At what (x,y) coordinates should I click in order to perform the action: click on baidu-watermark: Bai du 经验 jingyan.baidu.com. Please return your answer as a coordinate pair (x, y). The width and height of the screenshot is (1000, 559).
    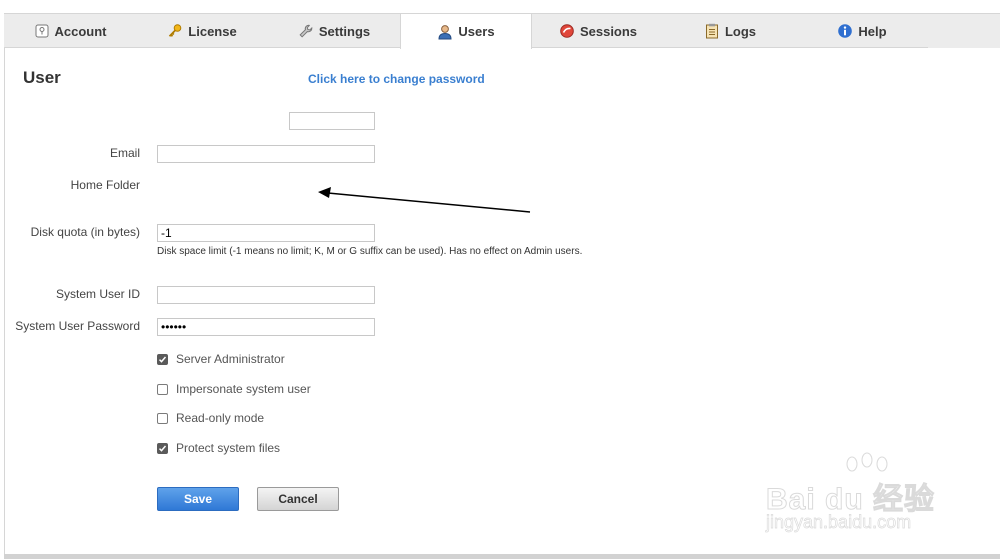
    Looking at the image, I should click on (860, 497).